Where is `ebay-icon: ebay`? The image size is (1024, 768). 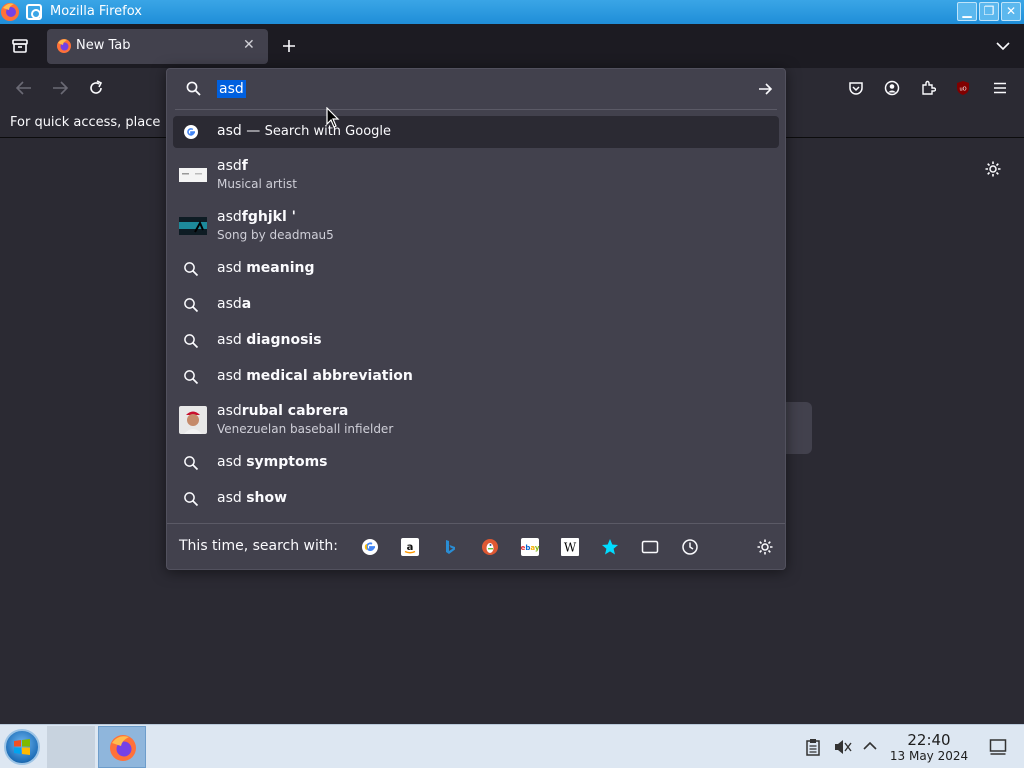 ebay-icon: ebay is located at coordinates (530, 547).